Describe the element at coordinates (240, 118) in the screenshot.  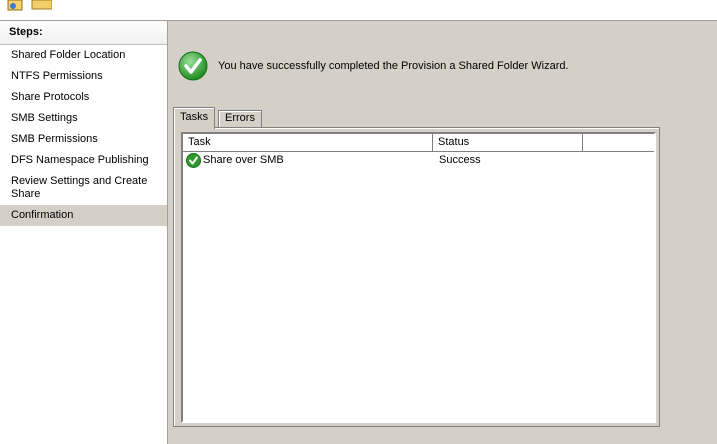
I see `tab-errors: Errors` at that location.